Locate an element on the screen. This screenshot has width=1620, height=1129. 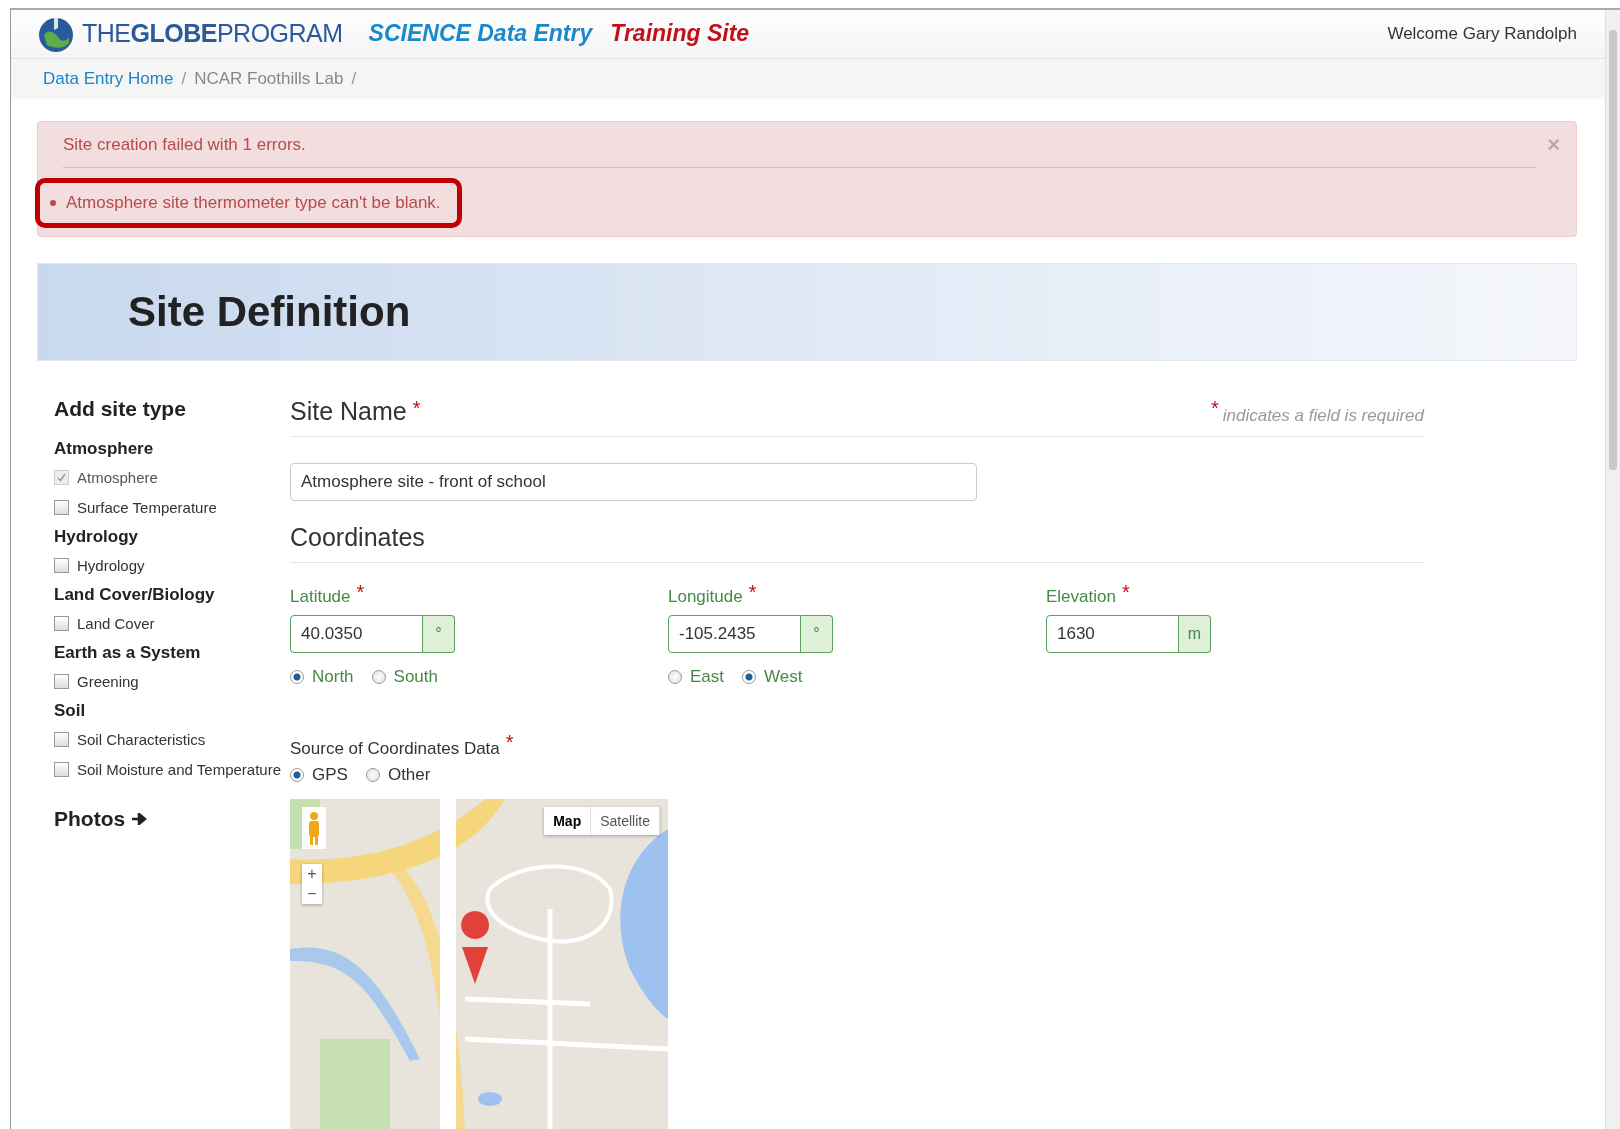
arrow-right-icon is located at coordinates (139, 819).